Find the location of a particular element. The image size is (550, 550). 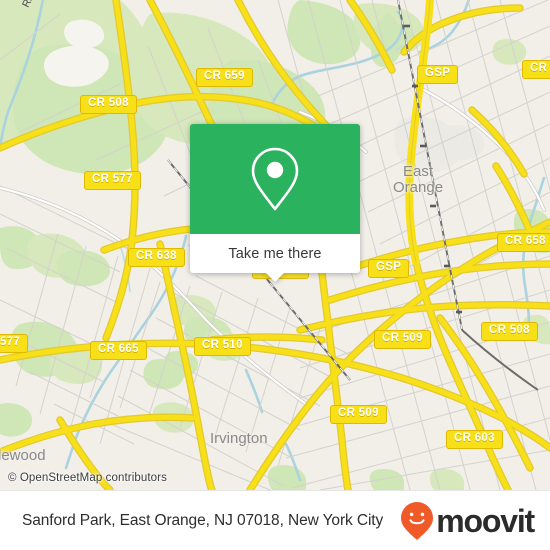

take-me-there-label: Take me there is located at coordinates (275, 253).